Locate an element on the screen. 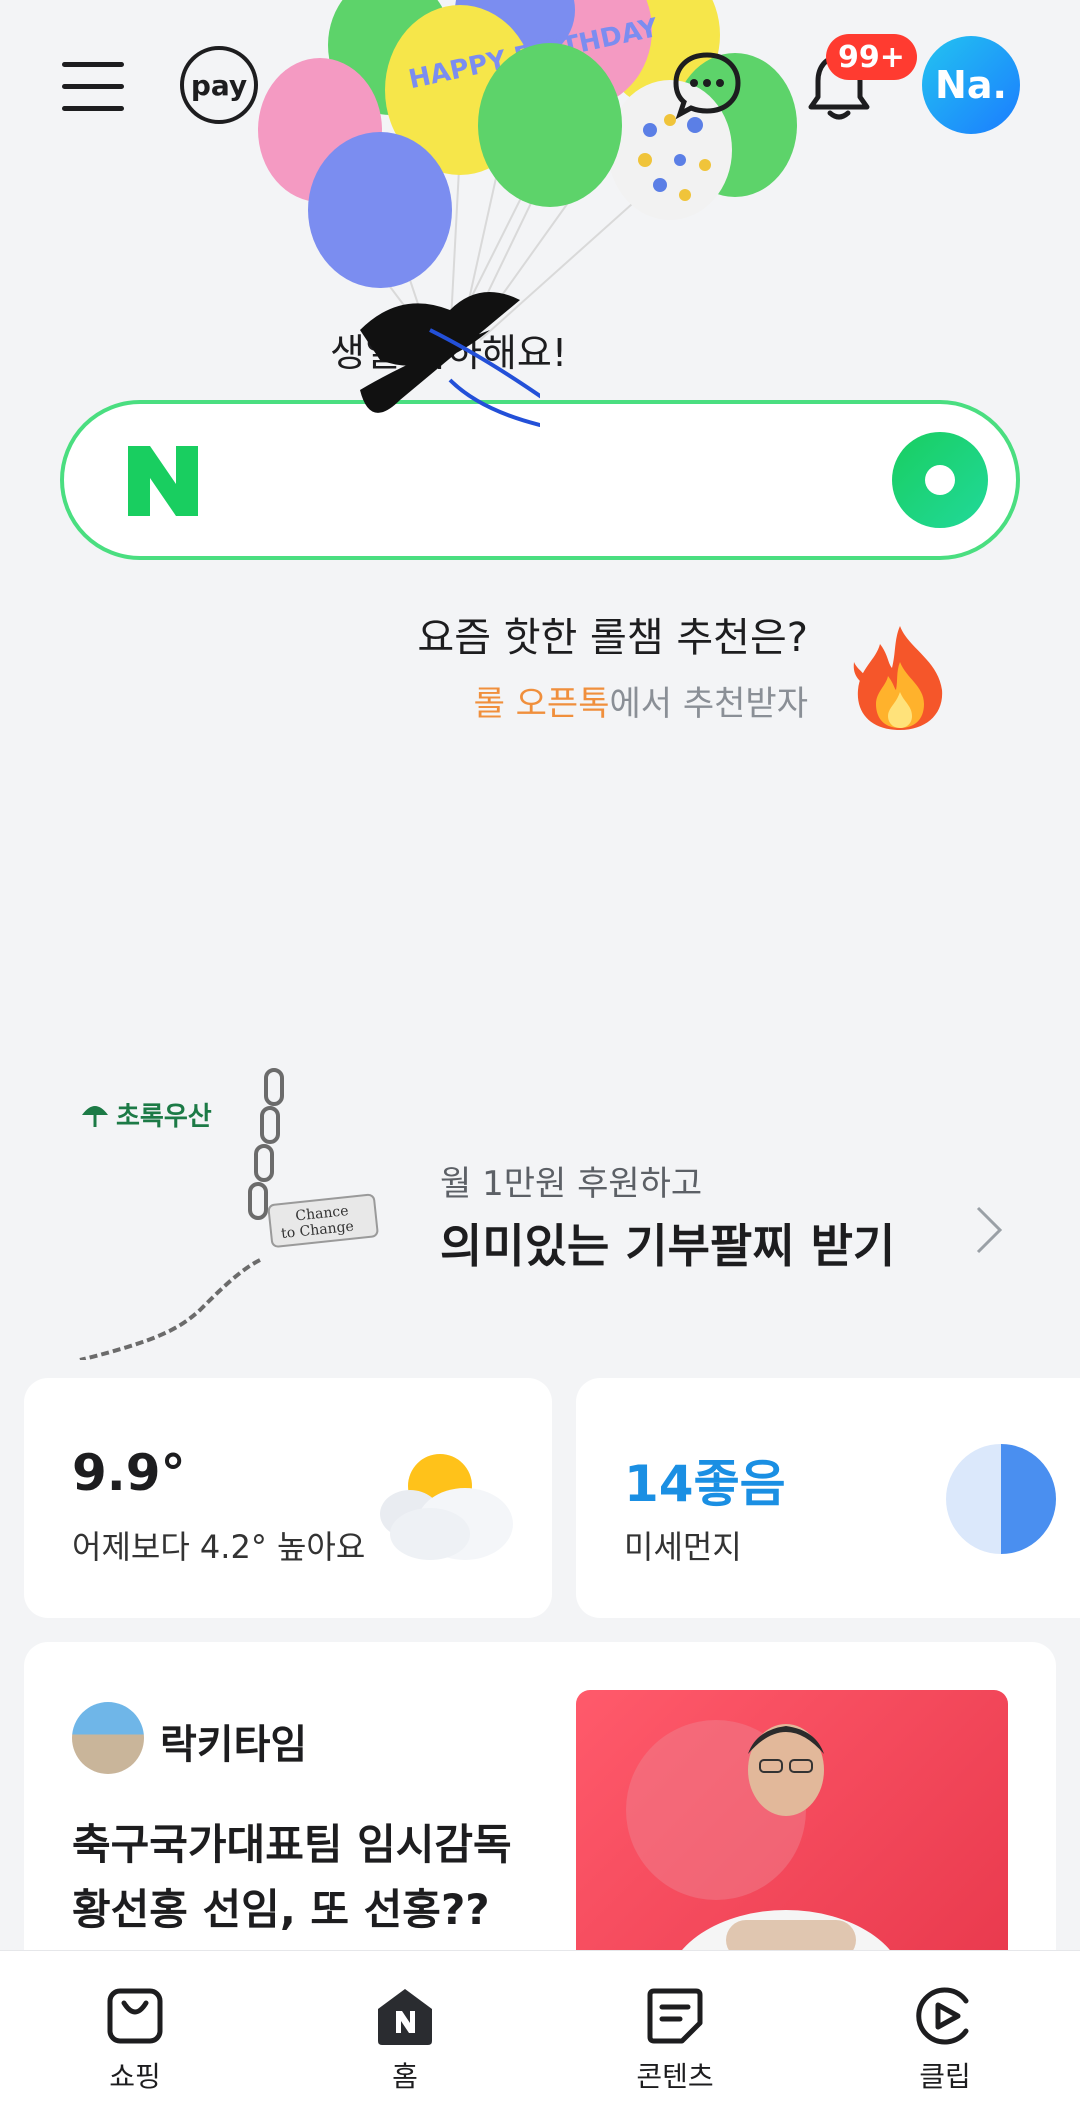 The width and height of the screenshot is (1080, 2116). temperature-comparison: 어제보다 4.2° 높아요 is located at coordinates (219, 1547).